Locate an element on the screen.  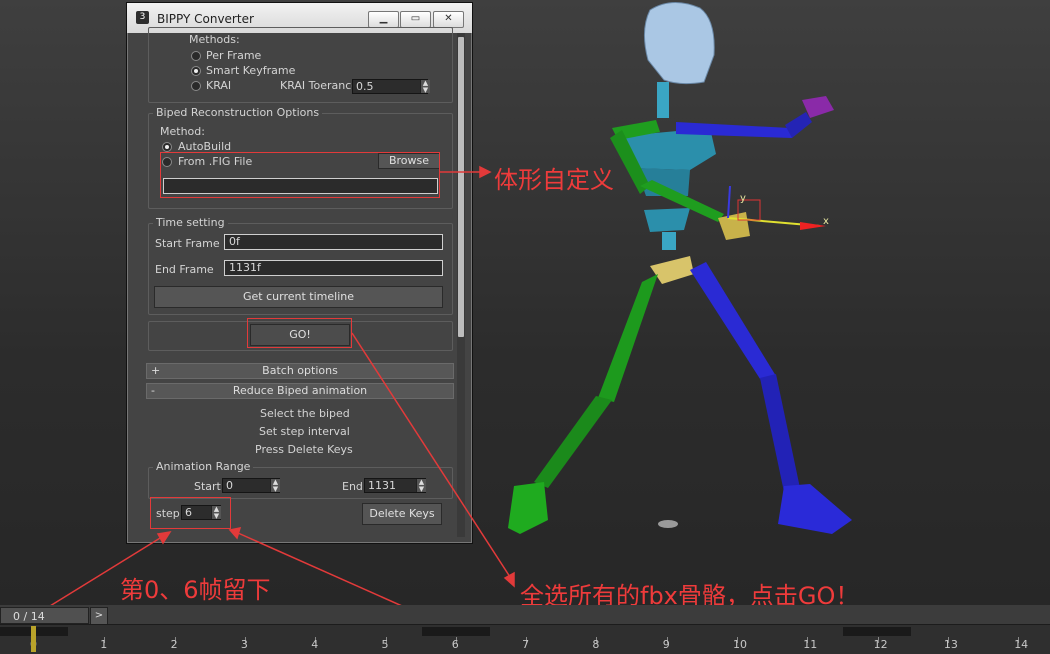
restore-icon: ▭ is located at coordinates (415, 18).